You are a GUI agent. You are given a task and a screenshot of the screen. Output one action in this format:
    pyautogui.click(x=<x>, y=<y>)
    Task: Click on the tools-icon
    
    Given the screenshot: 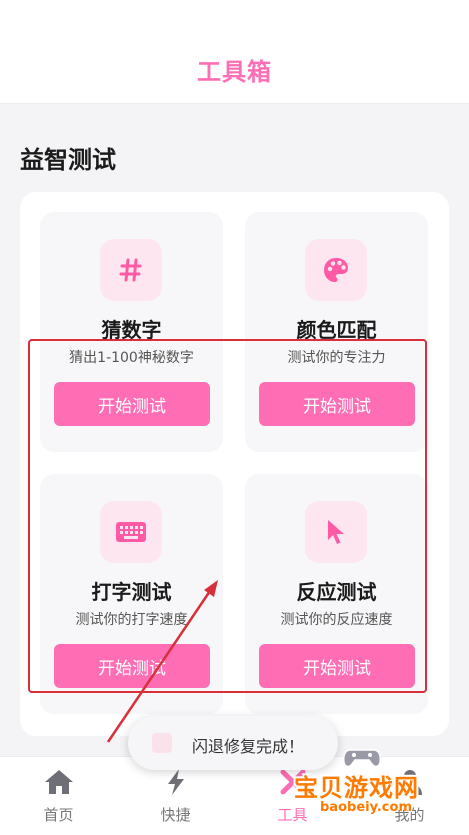 What is the action you would take?
    pyautogui.click(x=293, y=782)
    